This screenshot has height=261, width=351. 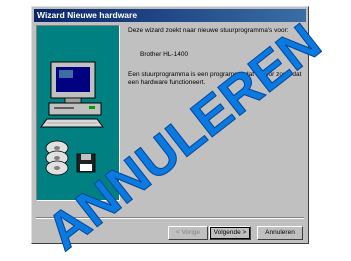 I want to click on cancel-button: Annuleren, so click(x=280, y=233).